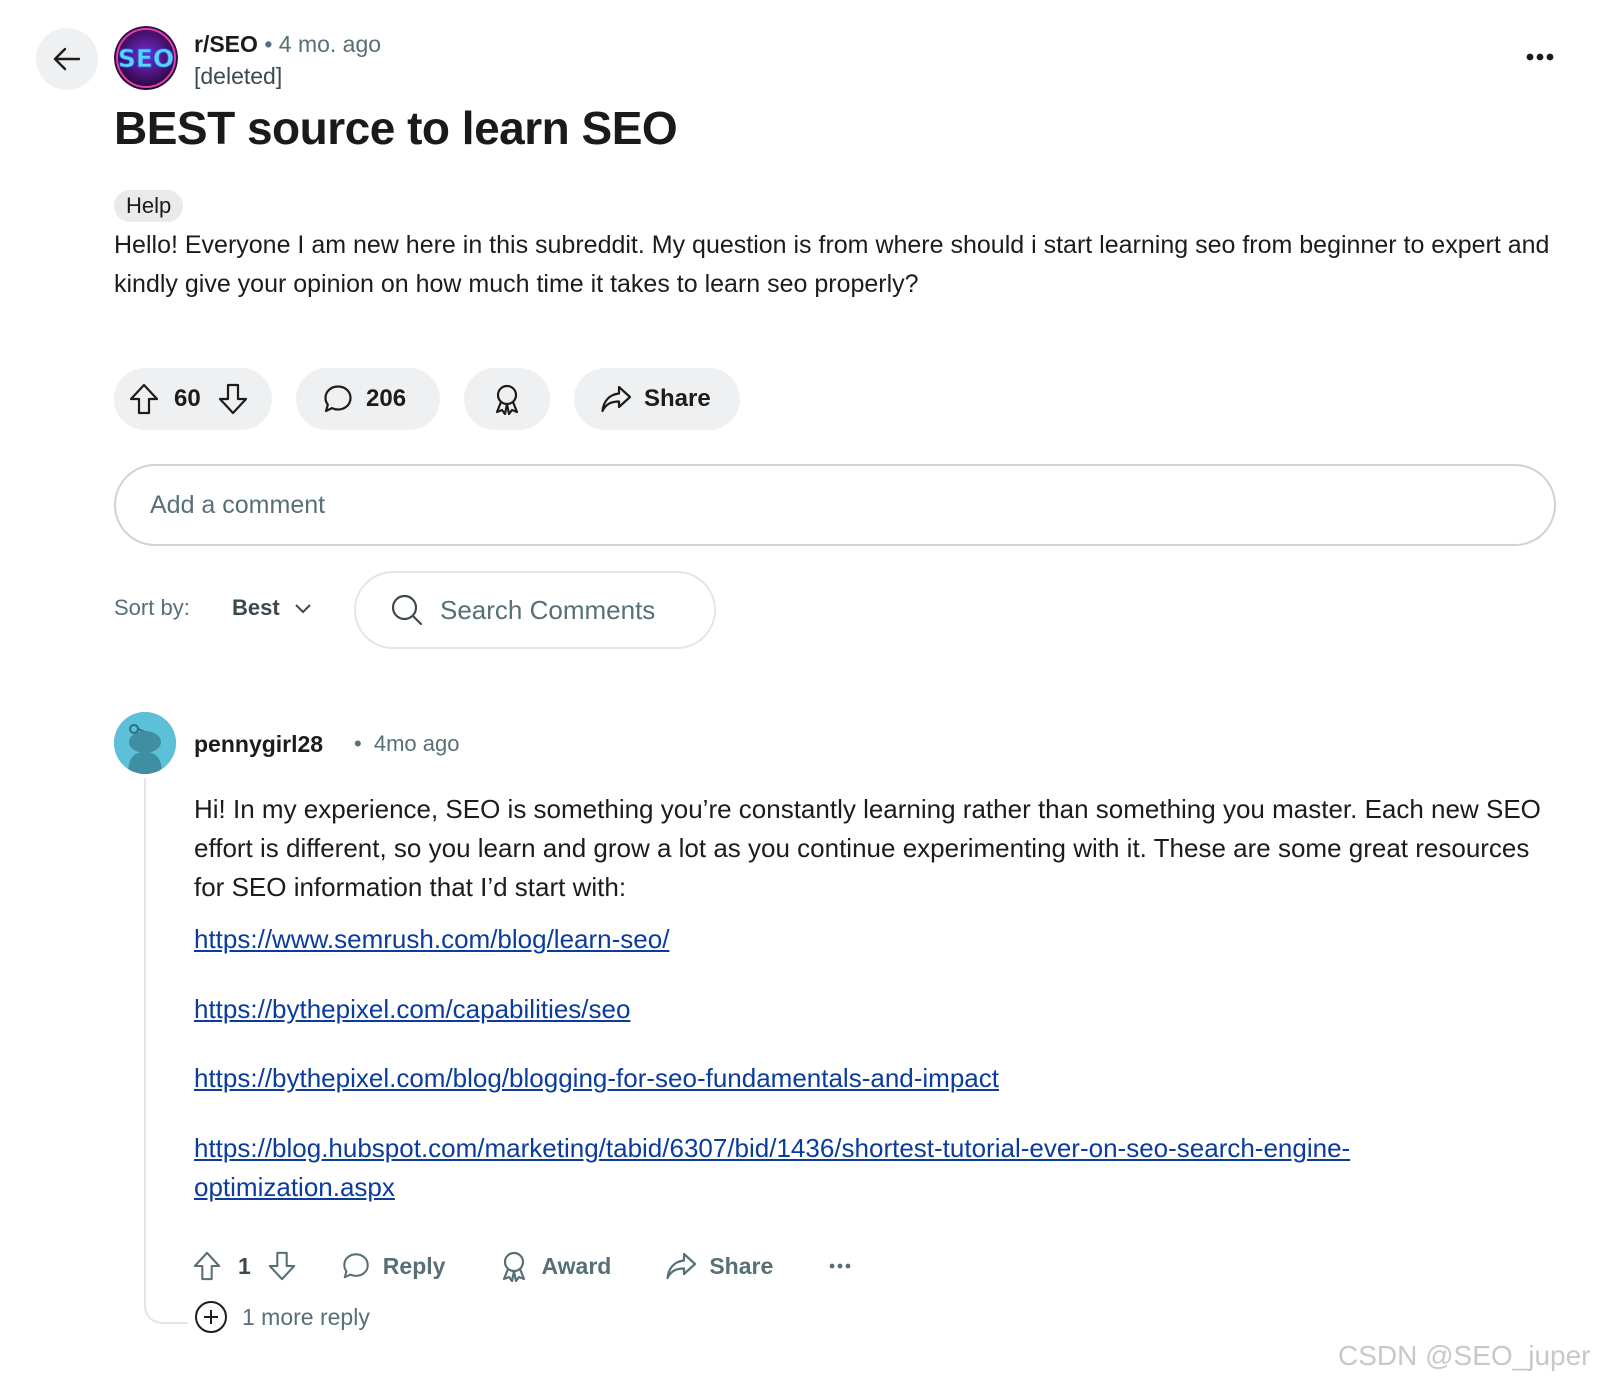 Image resolution: width=1600 pixels, height=1382 pixels. I want to click on snoo-avatar-icon, so click(145, 743).